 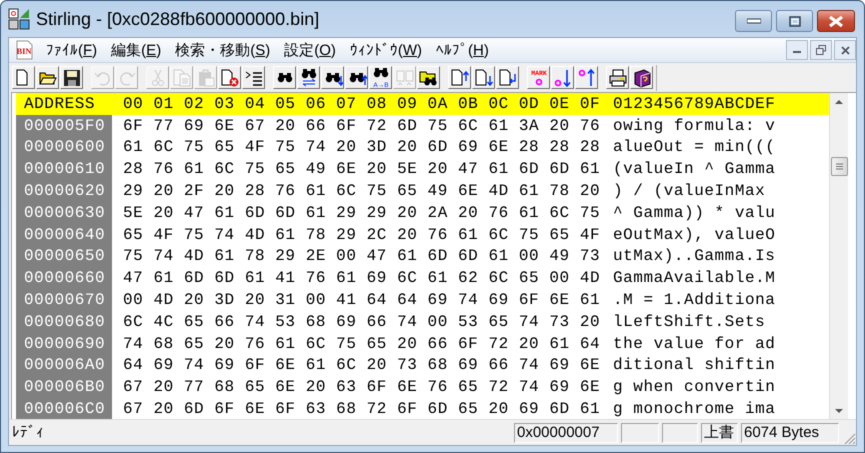 What do you see at coordinates (362, 365) in the screenshot?
I see `hex-bytes: 64 69 74 69 6F 6E 61 6C 20 73 68 69 66 74 69 6E` at bounding box center [362, 365].